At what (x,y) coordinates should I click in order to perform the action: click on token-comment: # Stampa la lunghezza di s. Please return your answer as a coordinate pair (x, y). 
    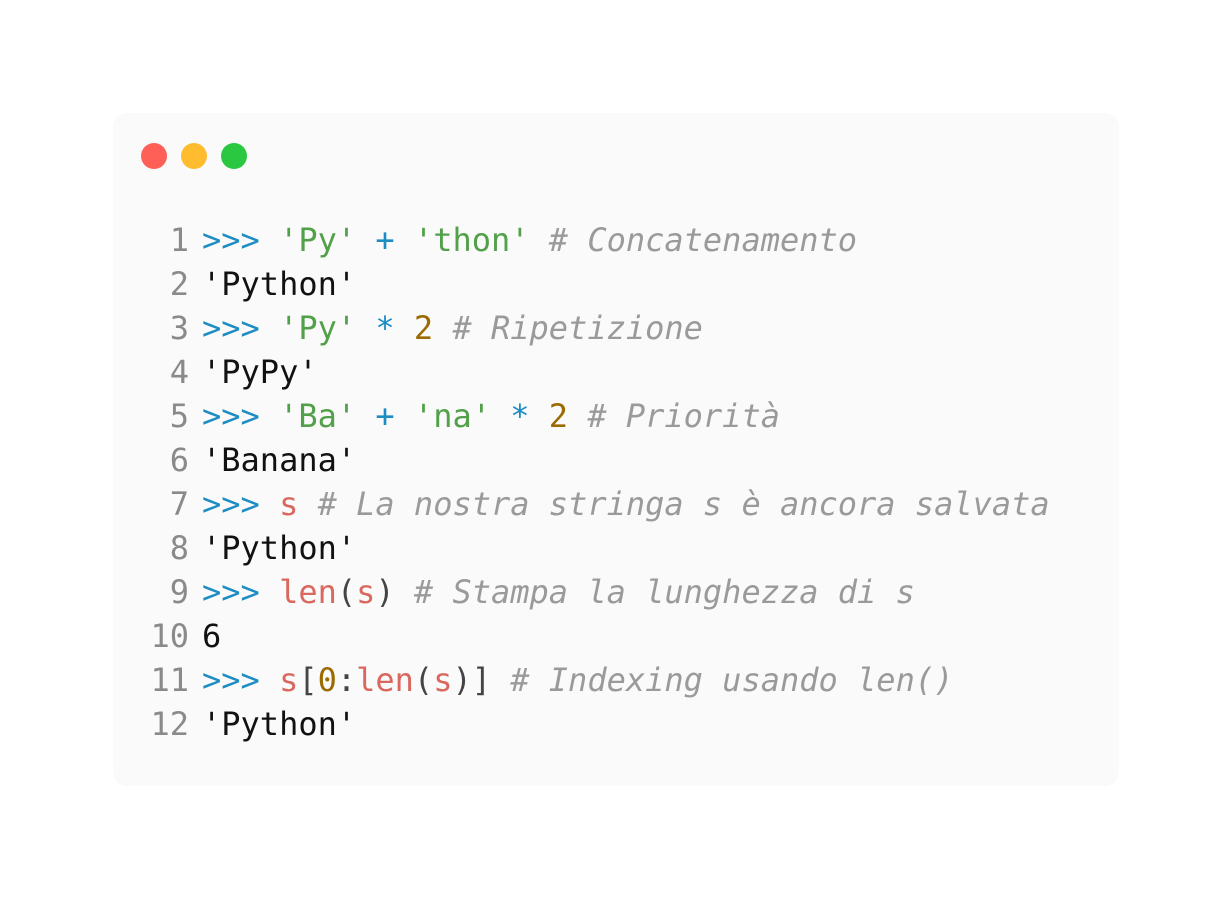
    Looking at the image, I should click on (664, 592).